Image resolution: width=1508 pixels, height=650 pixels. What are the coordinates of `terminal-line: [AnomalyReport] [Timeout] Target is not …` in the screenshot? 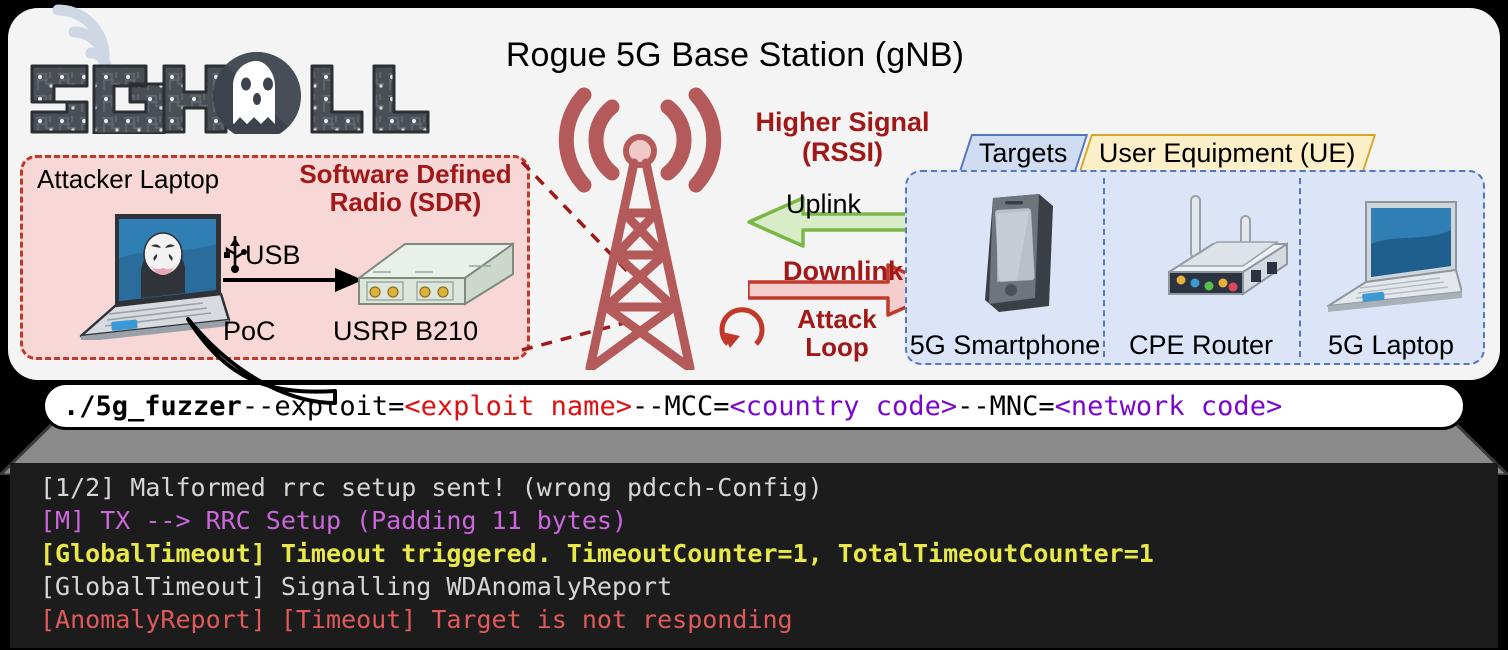 It's located at (416, 619).